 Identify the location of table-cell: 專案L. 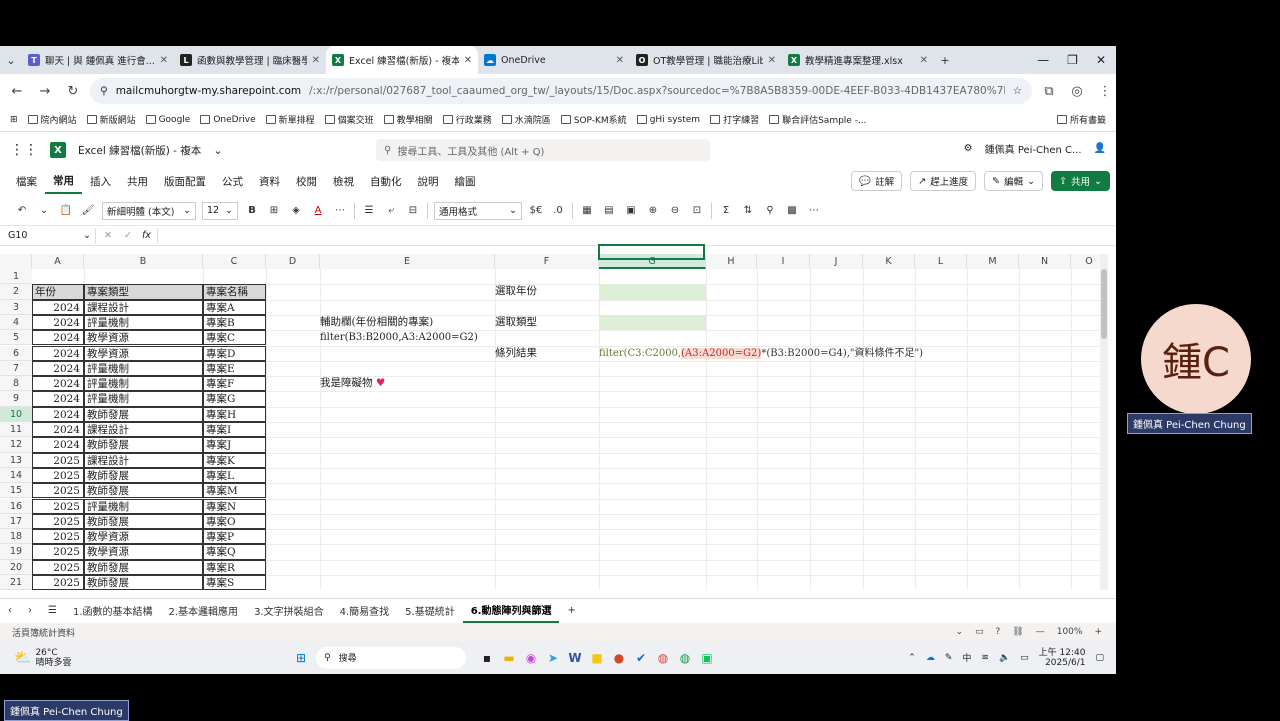
(234, 475).